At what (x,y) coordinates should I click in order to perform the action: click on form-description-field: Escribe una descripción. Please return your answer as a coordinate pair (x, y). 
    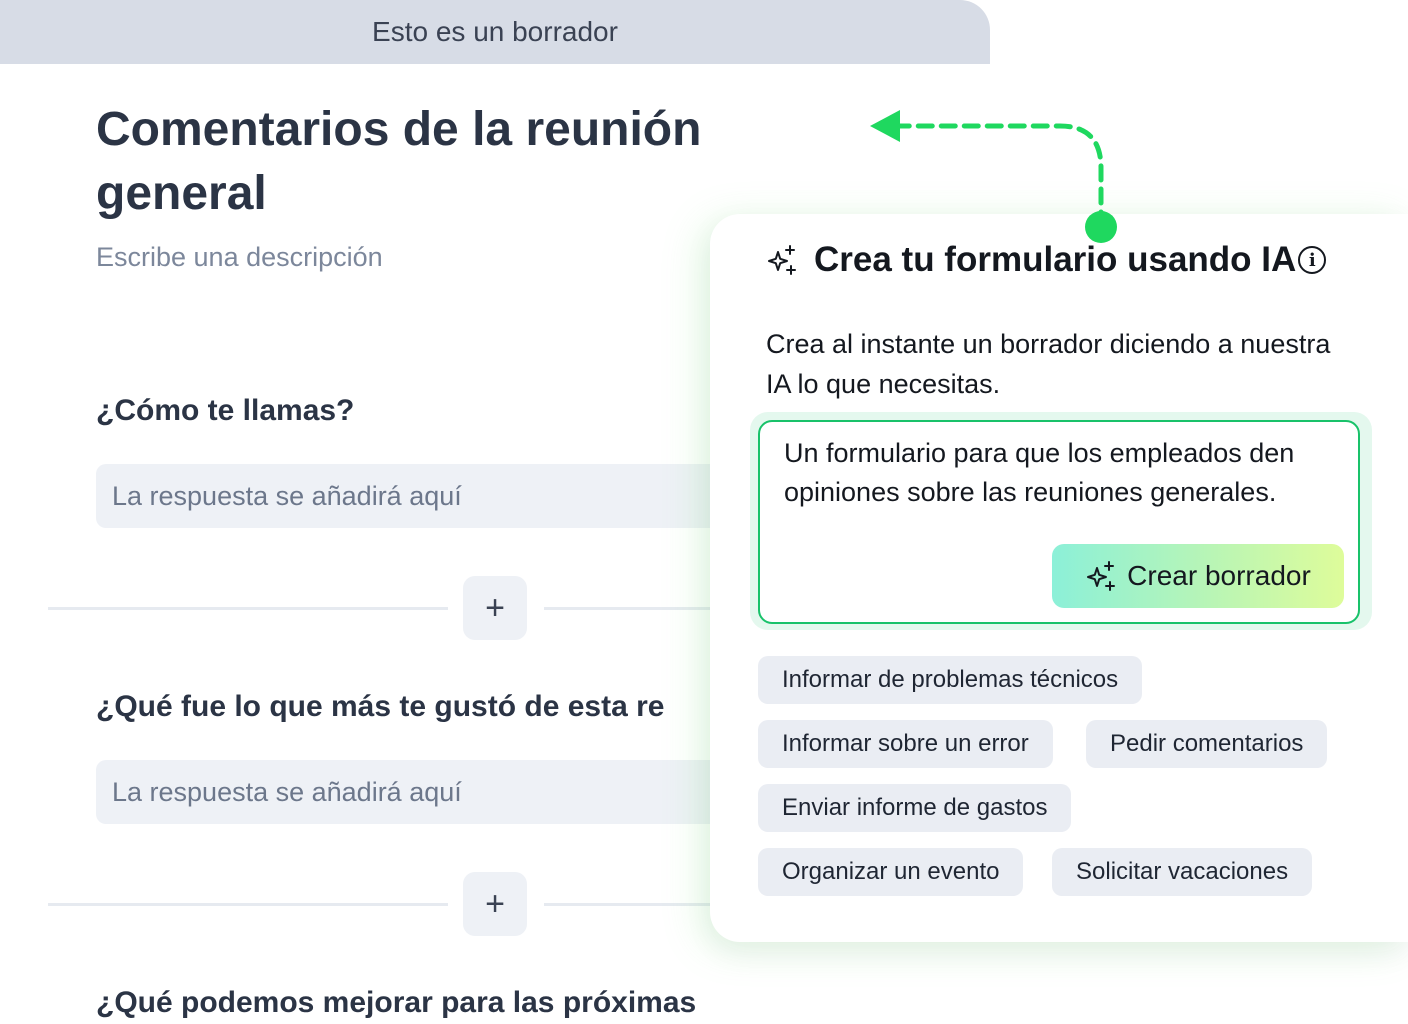
    Looking at the image, I should click on (239, 257).